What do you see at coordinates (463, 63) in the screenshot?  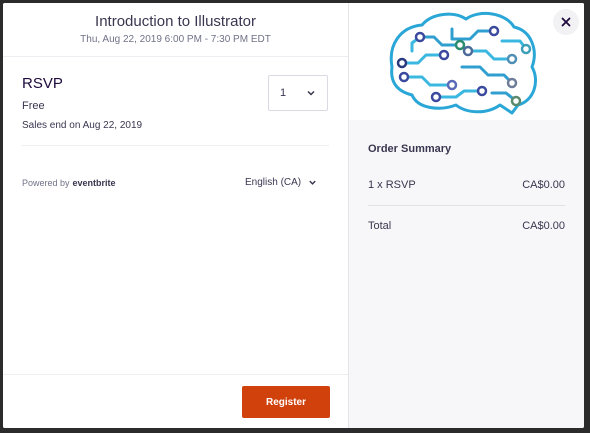 I see `circuit-brain-illustration` at bounding box center [463, 63].